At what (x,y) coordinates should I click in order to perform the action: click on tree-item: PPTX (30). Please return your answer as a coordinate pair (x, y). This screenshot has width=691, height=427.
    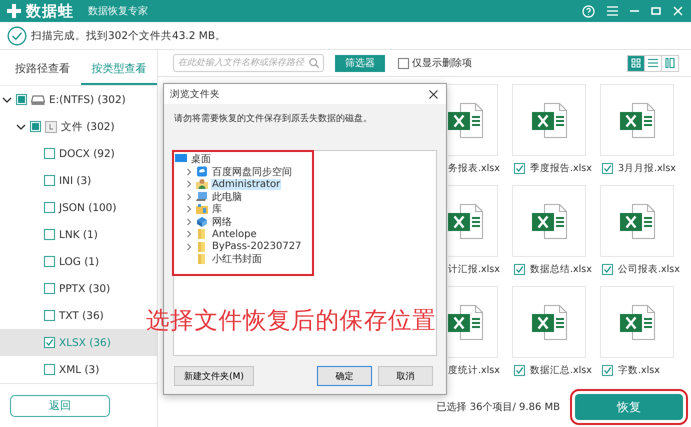
    Looking at the image, I should click on (78, 288).